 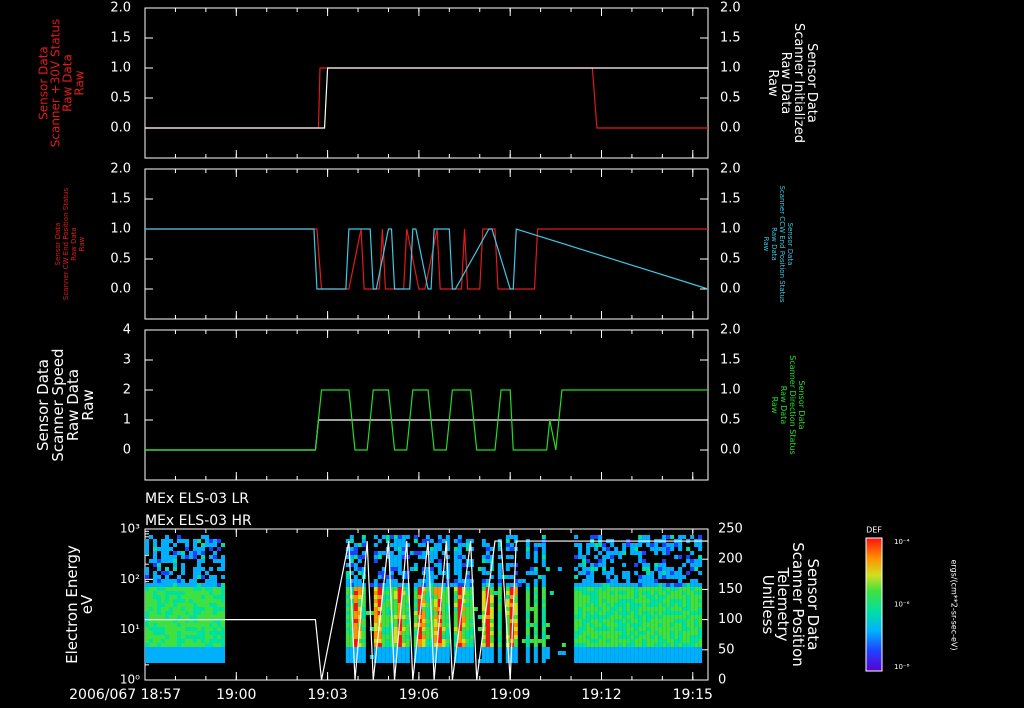 I want to click on colorbar-tick-label: 10⁻⁴, so click(x=902, y=542).